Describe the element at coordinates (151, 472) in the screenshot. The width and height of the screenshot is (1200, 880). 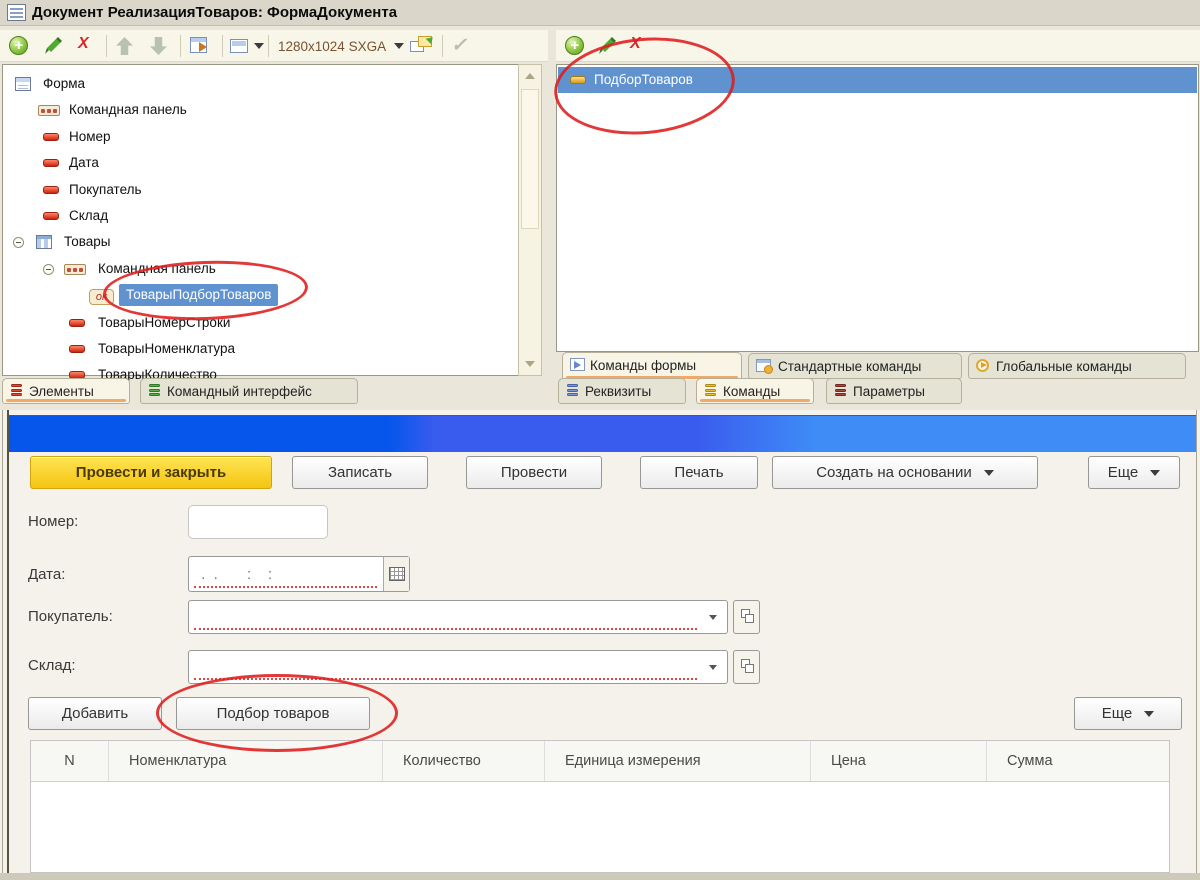
I see `post-and-close-button: Провести и закрыть` at that location.